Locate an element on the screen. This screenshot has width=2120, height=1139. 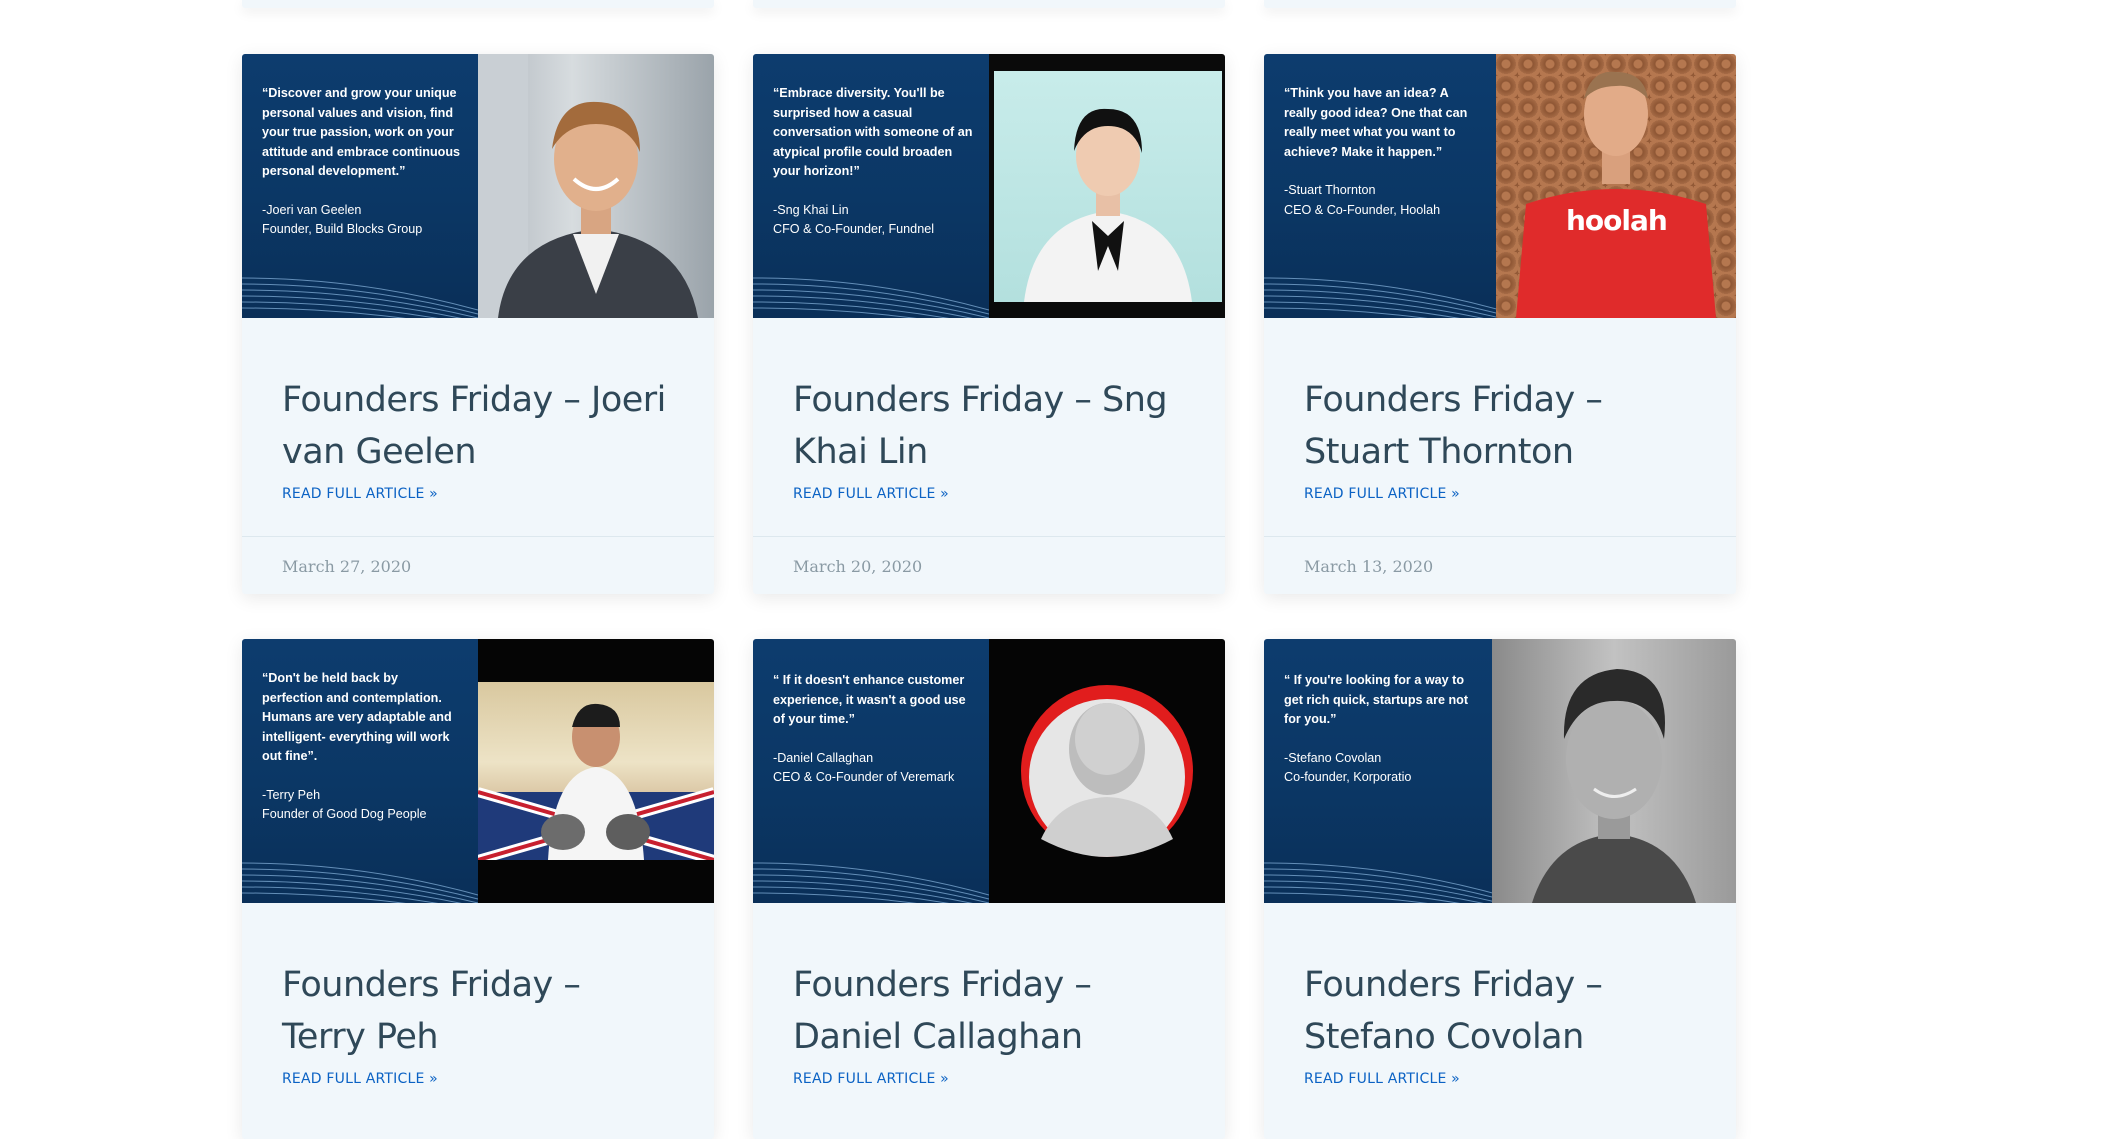
post-meta: March 20, 2020 is located at coordinates (989, 565).